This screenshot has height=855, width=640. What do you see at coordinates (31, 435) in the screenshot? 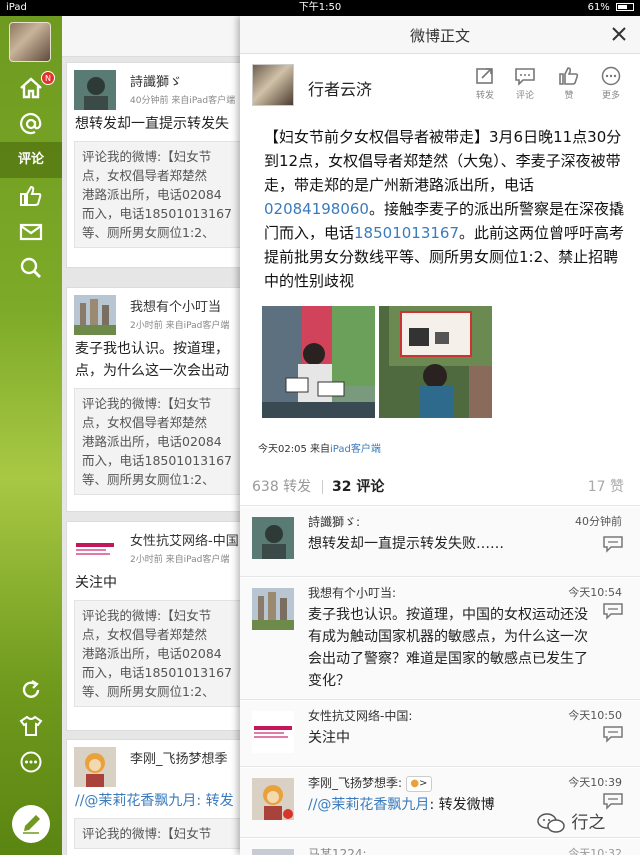
I see `sidebar: N 评论` at bounding box center [31, 435].